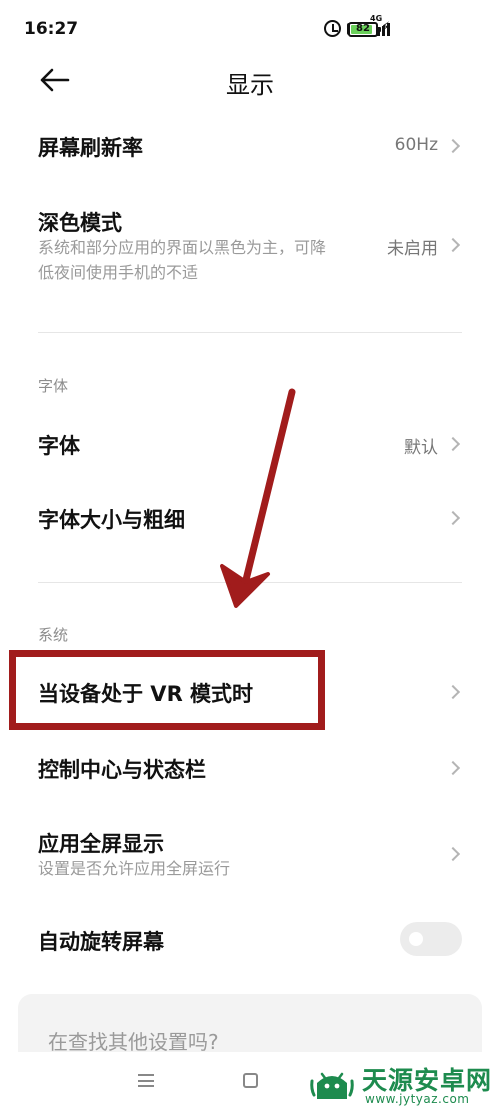 The width and height of the screenshot is (500, 1111). I want to click on row-value: 默认, so click(421, 448).